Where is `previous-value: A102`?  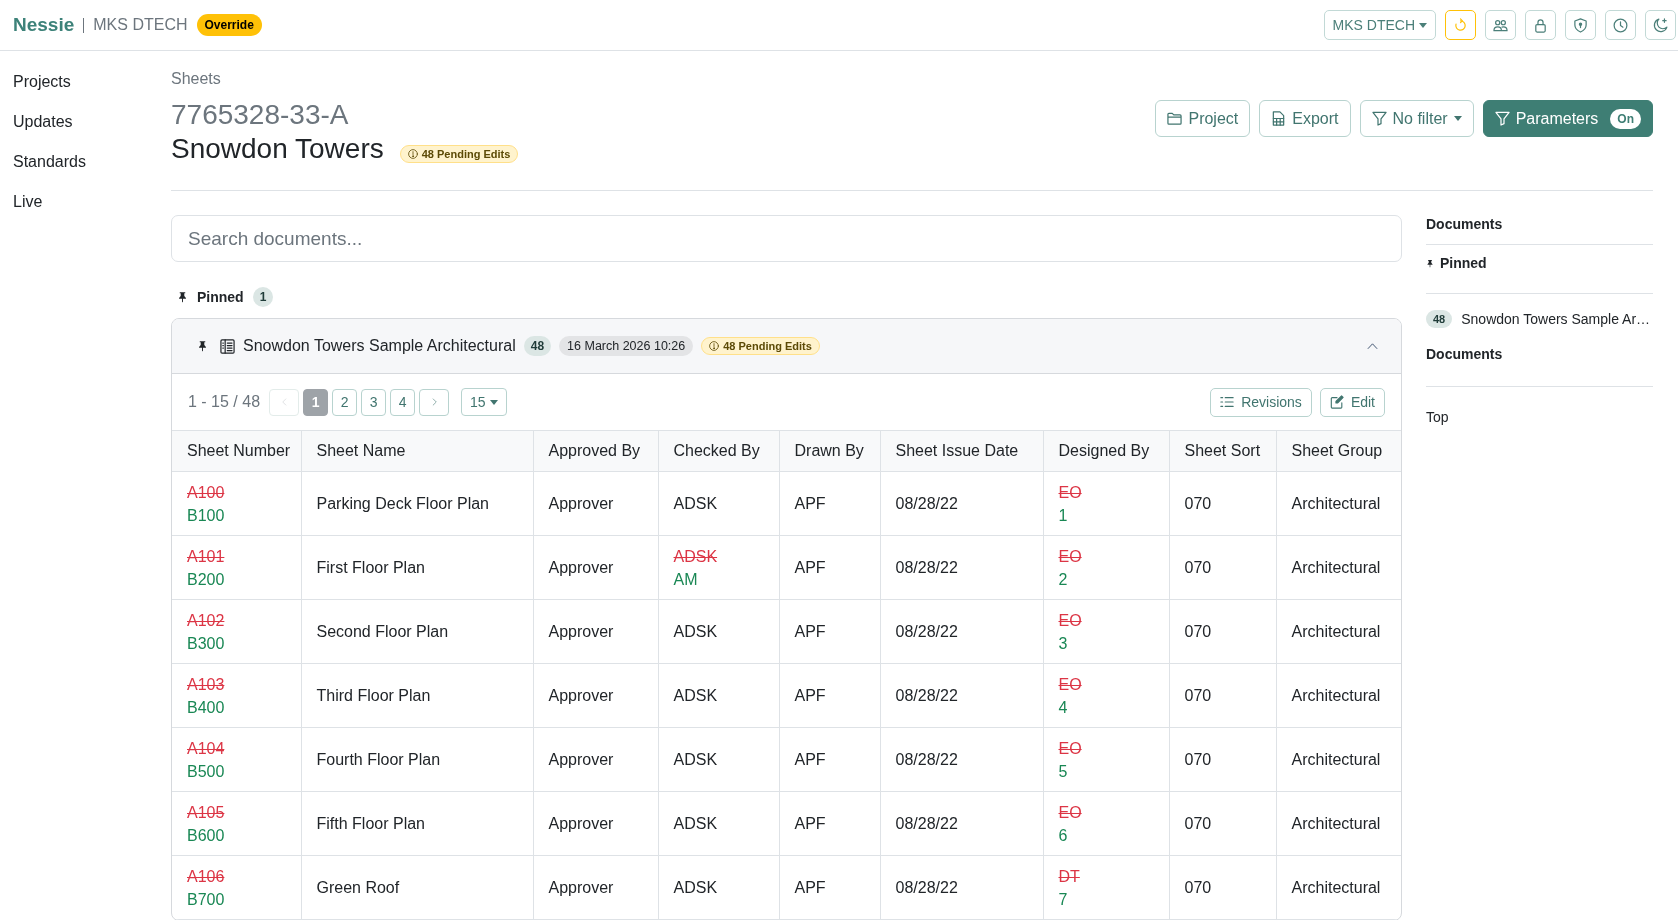
previous-value: A102 is located at coordinates (206, 620).